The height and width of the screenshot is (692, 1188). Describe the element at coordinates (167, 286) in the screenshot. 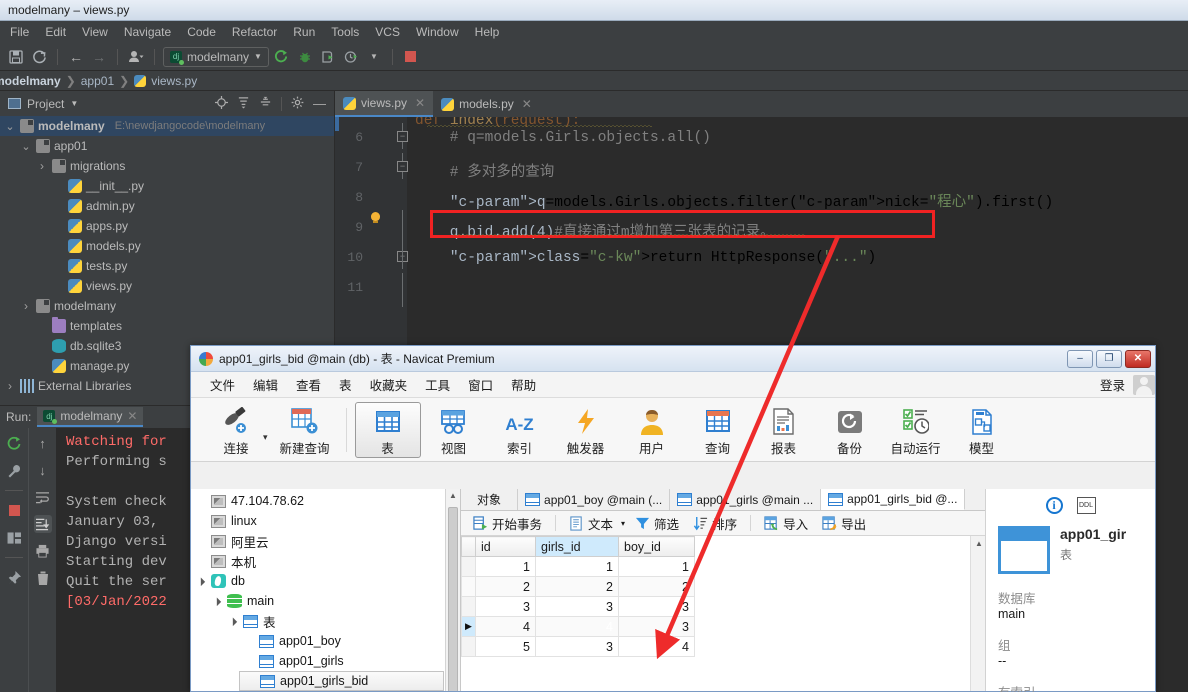

I see `project-tree-item-views-py: views.py` at that location.